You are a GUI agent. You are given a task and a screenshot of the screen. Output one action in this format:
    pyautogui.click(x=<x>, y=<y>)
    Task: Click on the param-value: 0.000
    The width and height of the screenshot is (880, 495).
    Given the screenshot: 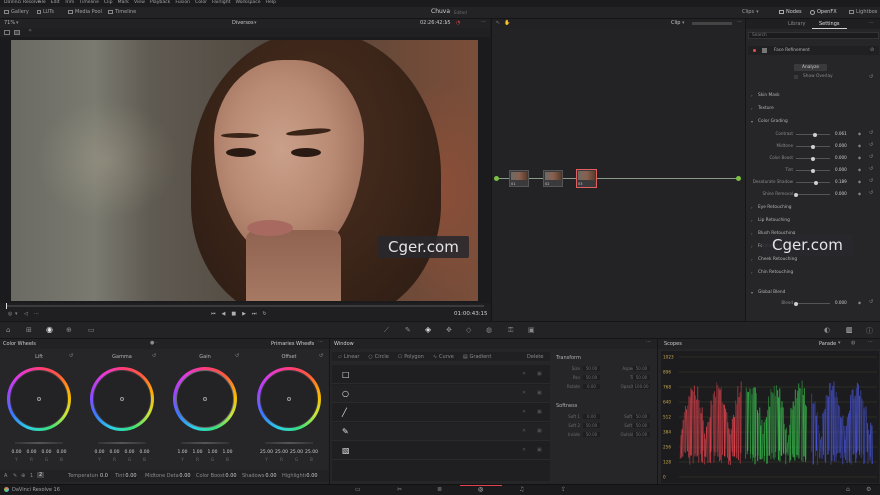 What is the action you would take?
    pyautogui.click(x=841, y=145)
    